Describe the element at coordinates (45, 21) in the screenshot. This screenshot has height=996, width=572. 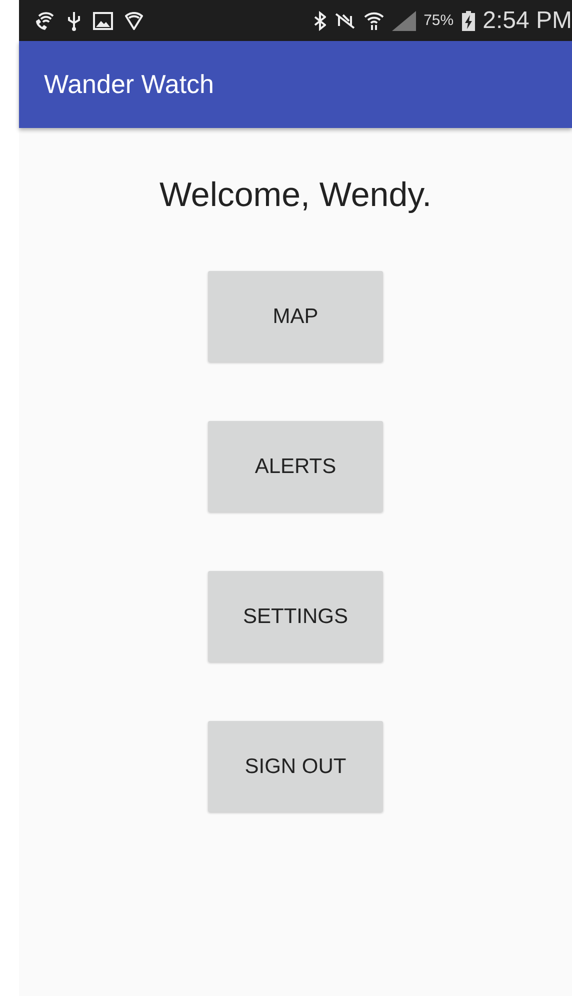
I see `wifi-calling-icon` at that location.